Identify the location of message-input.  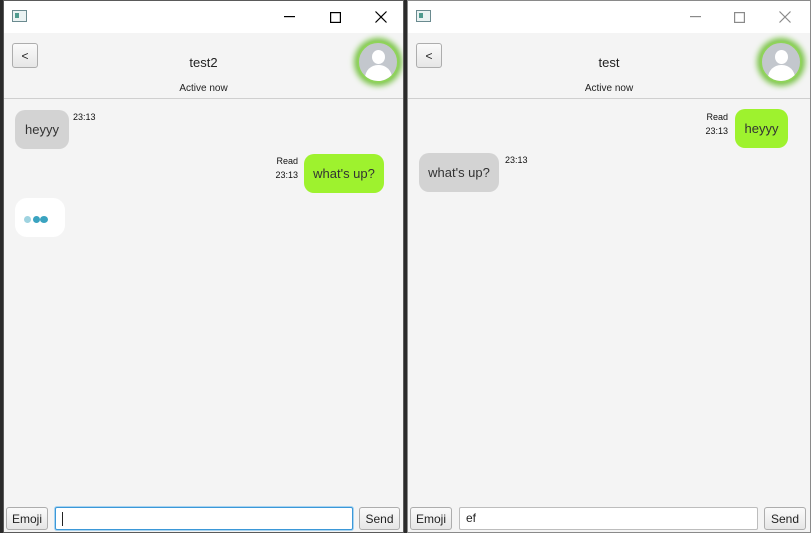
(204, 518).